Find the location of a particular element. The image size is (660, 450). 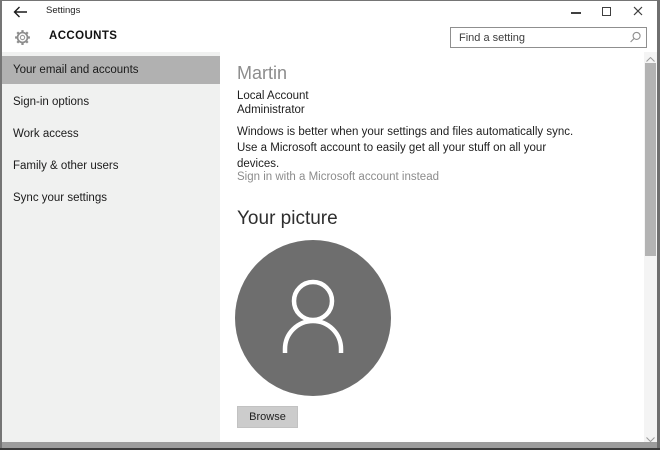

page-title: ACCOUNTS is located at coordinates (83, 36).